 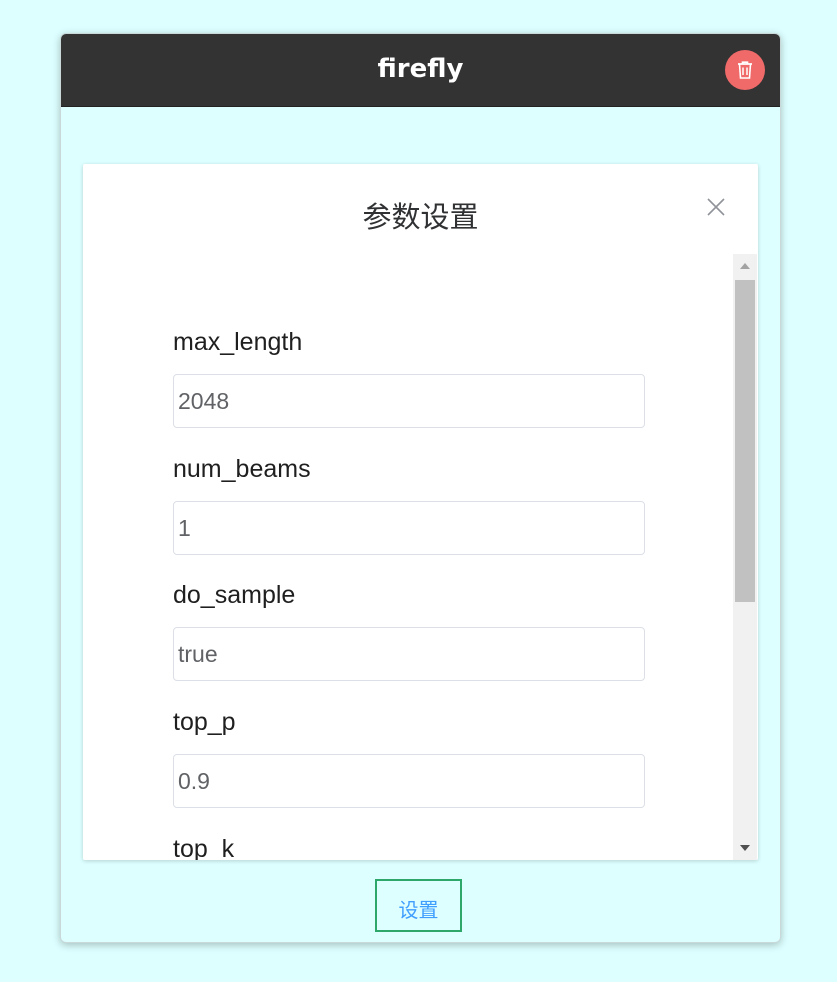 What do you see at coordinates (418, 905) in the screenshot?
I see `set-button: 设置` at bounding box center [418, 905].